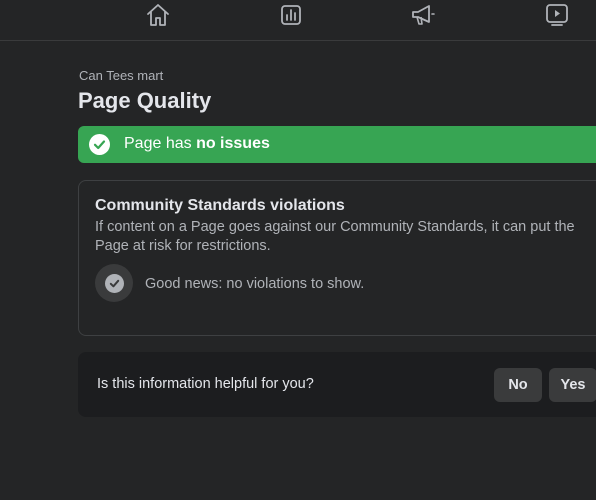 The image size is (596, 500). Describe the element at coordinates (518, 385) in the screenshot. I see `feedback-no-button: No` at that location.